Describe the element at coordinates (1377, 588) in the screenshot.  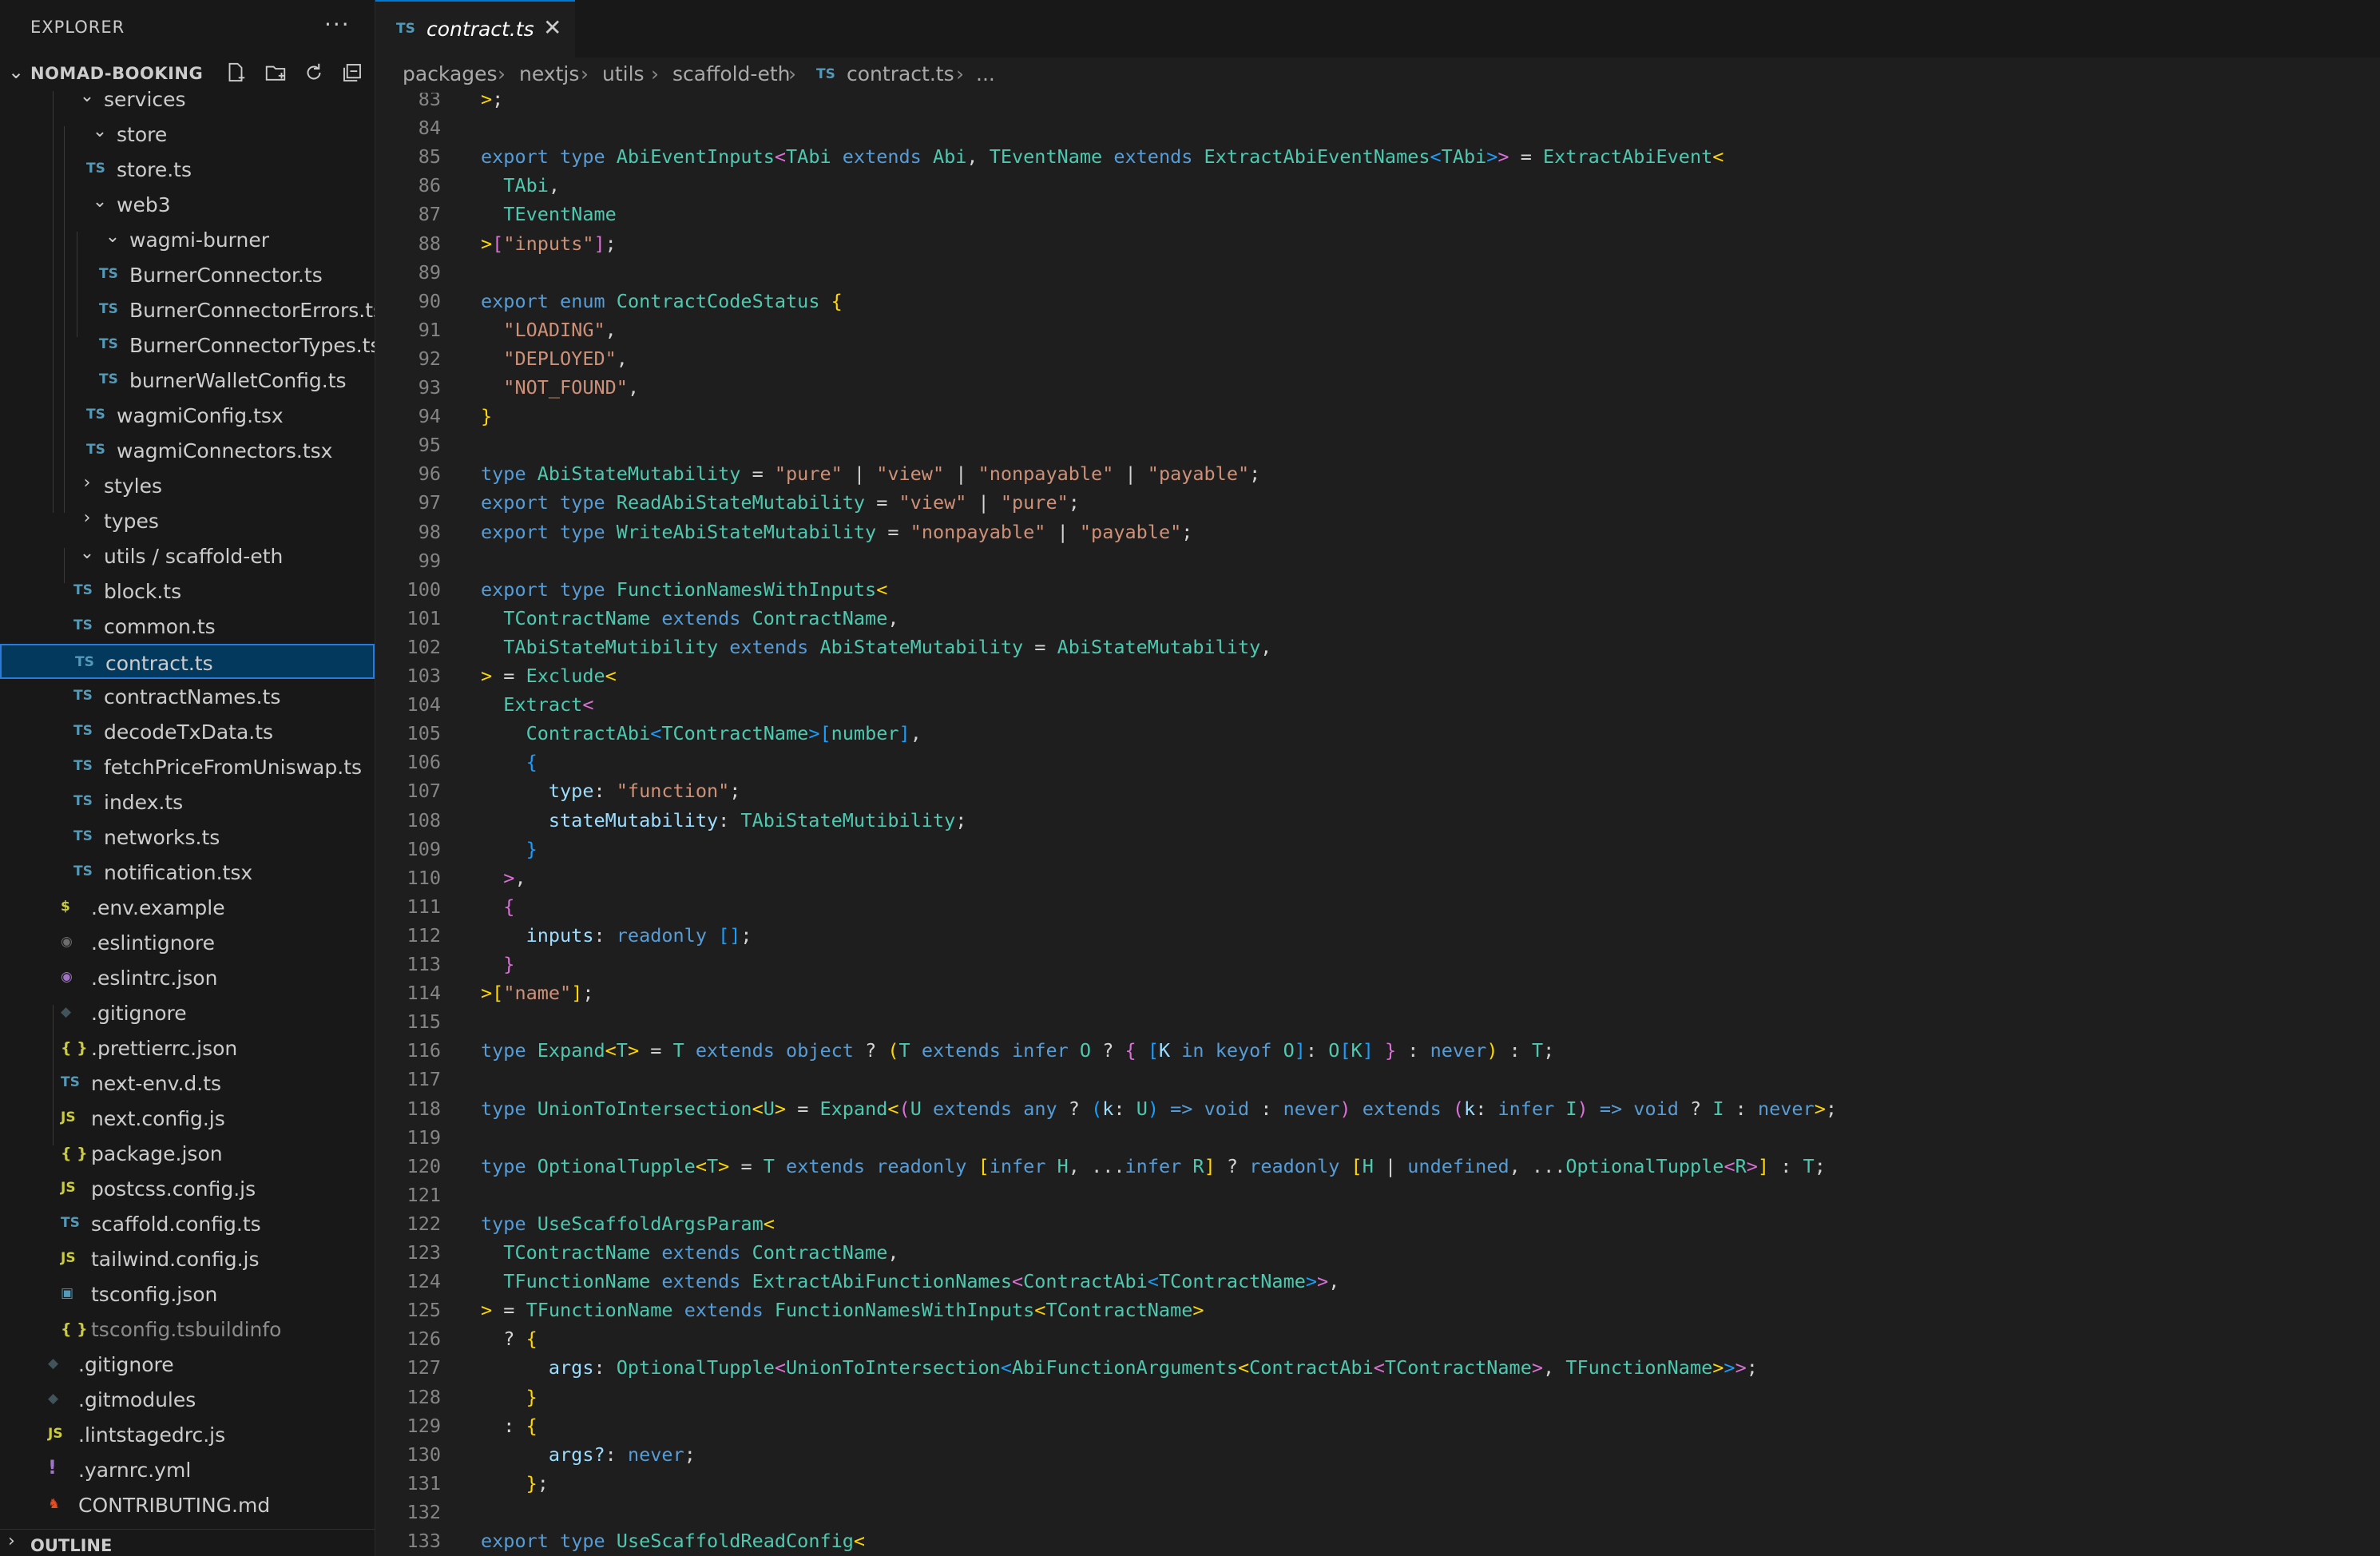
I see `code-line: 100 export type FunctionNamesWithInputs<` at that location.